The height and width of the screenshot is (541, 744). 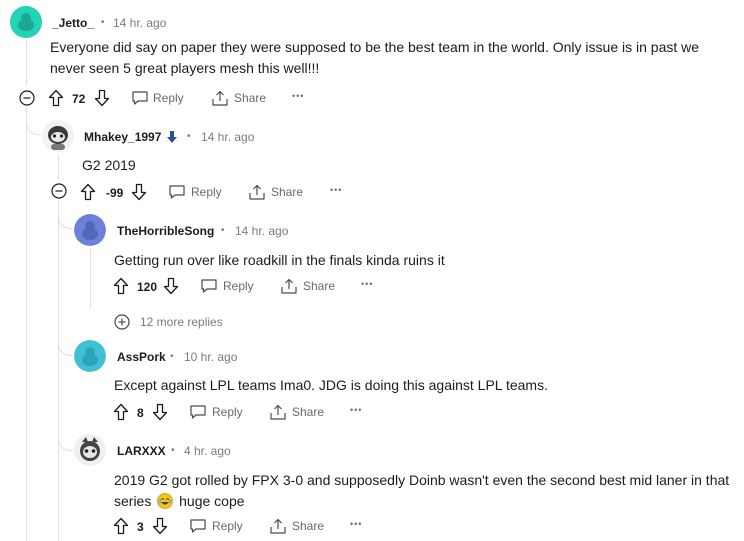 What do you see at coordinates (141, 451) in the screenshot?
I see `comment-author: LARXXX` at bounding box center [141, 451].